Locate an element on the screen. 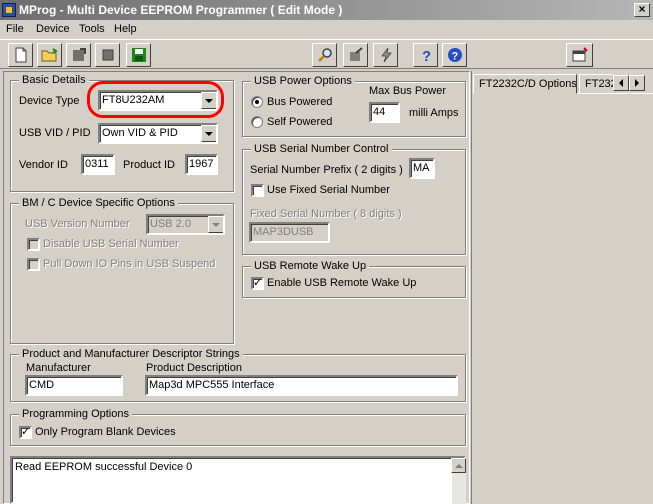 The height and width of the screenshot is (504, 653). remote-wake-title: USB Remote Wake Up is located at coordinates (310, 266).